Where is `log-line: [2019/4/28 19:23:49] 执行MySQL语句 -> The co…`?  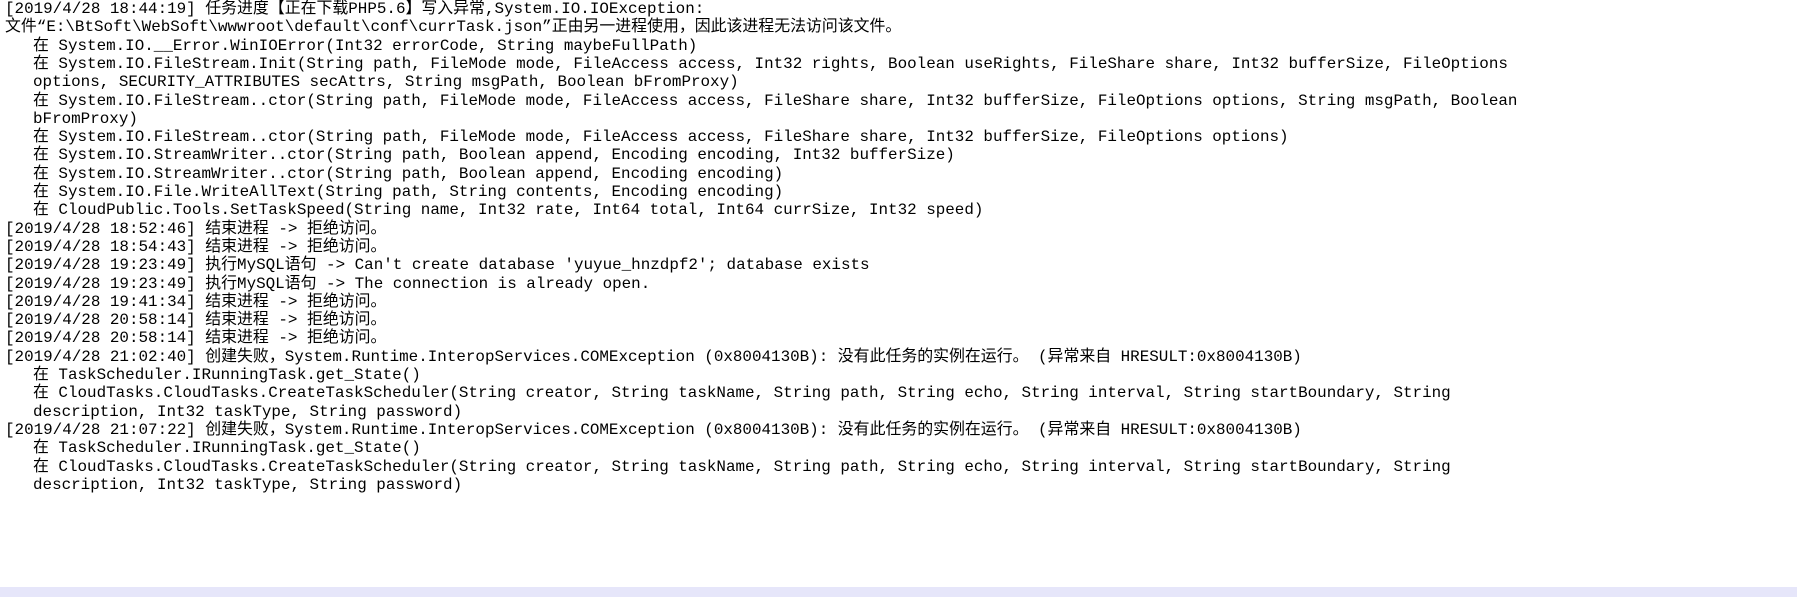
log-line: [2019/4/28 19:23:49] 执行MySQL语句 -> The co… is located at coordinates (328, 283).